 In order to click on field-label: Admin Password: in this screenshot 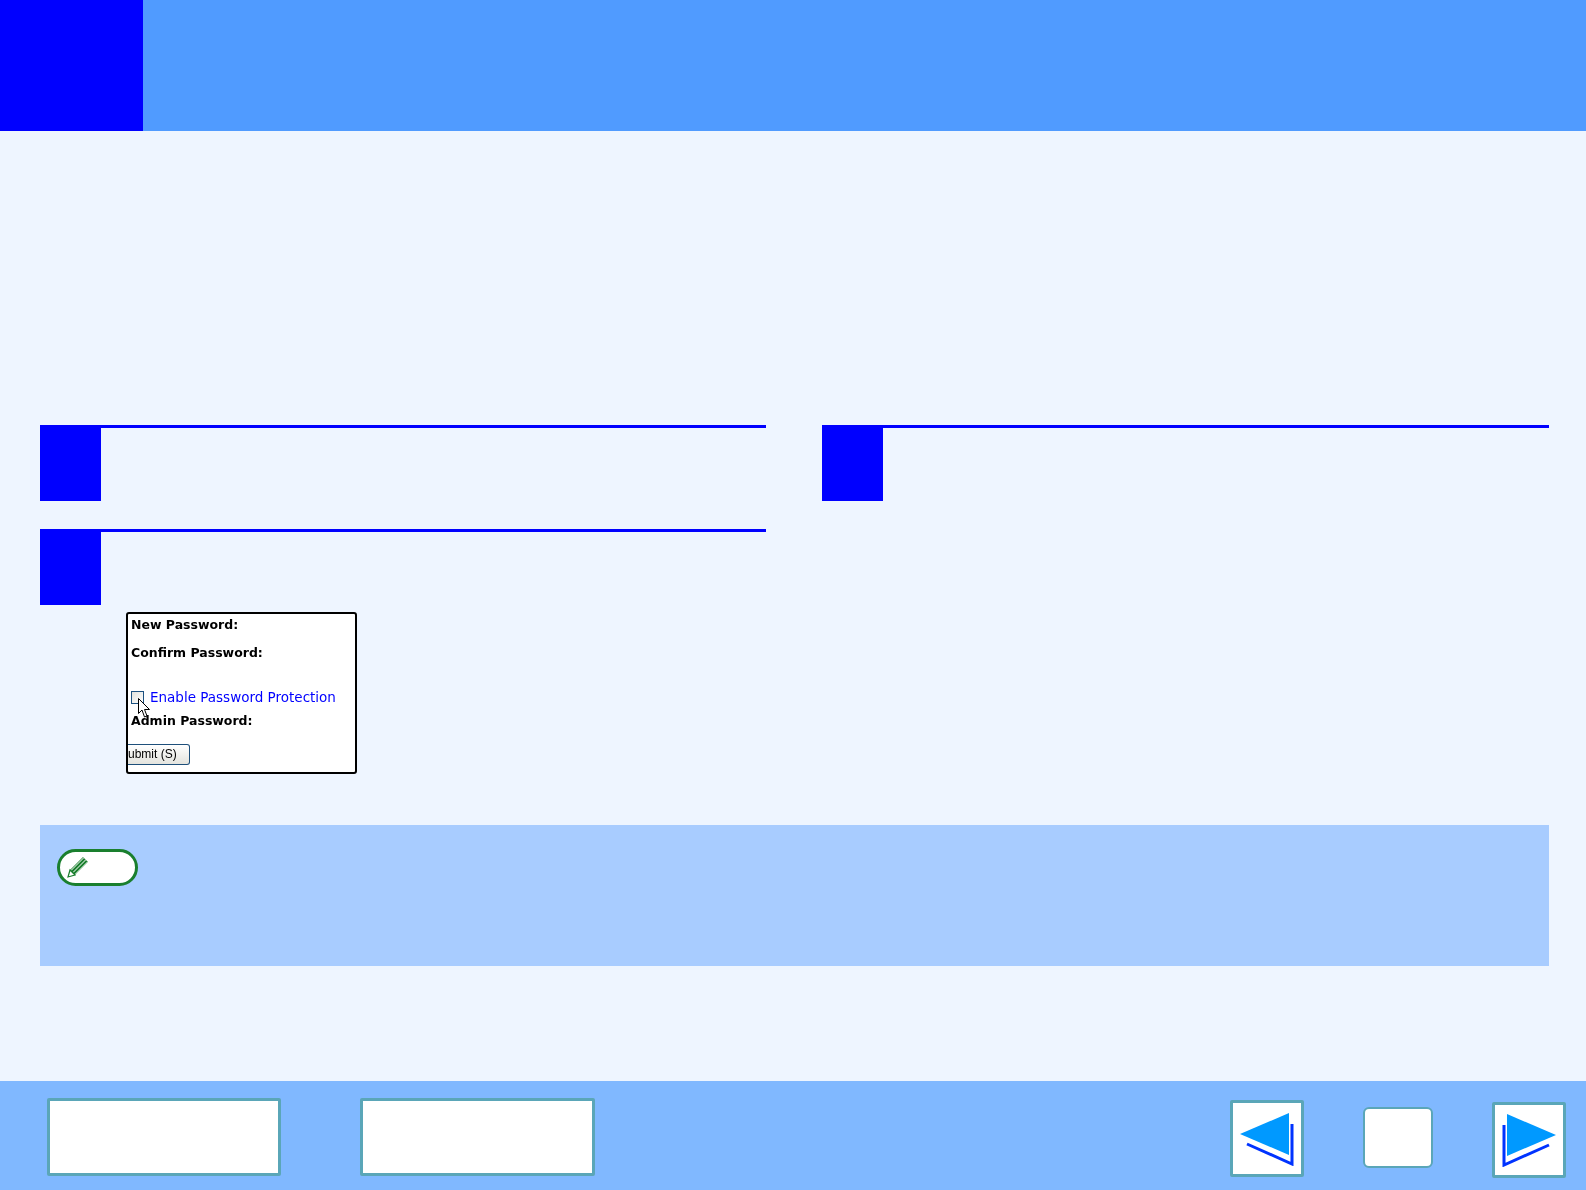, I will do `click(192, 721)`.